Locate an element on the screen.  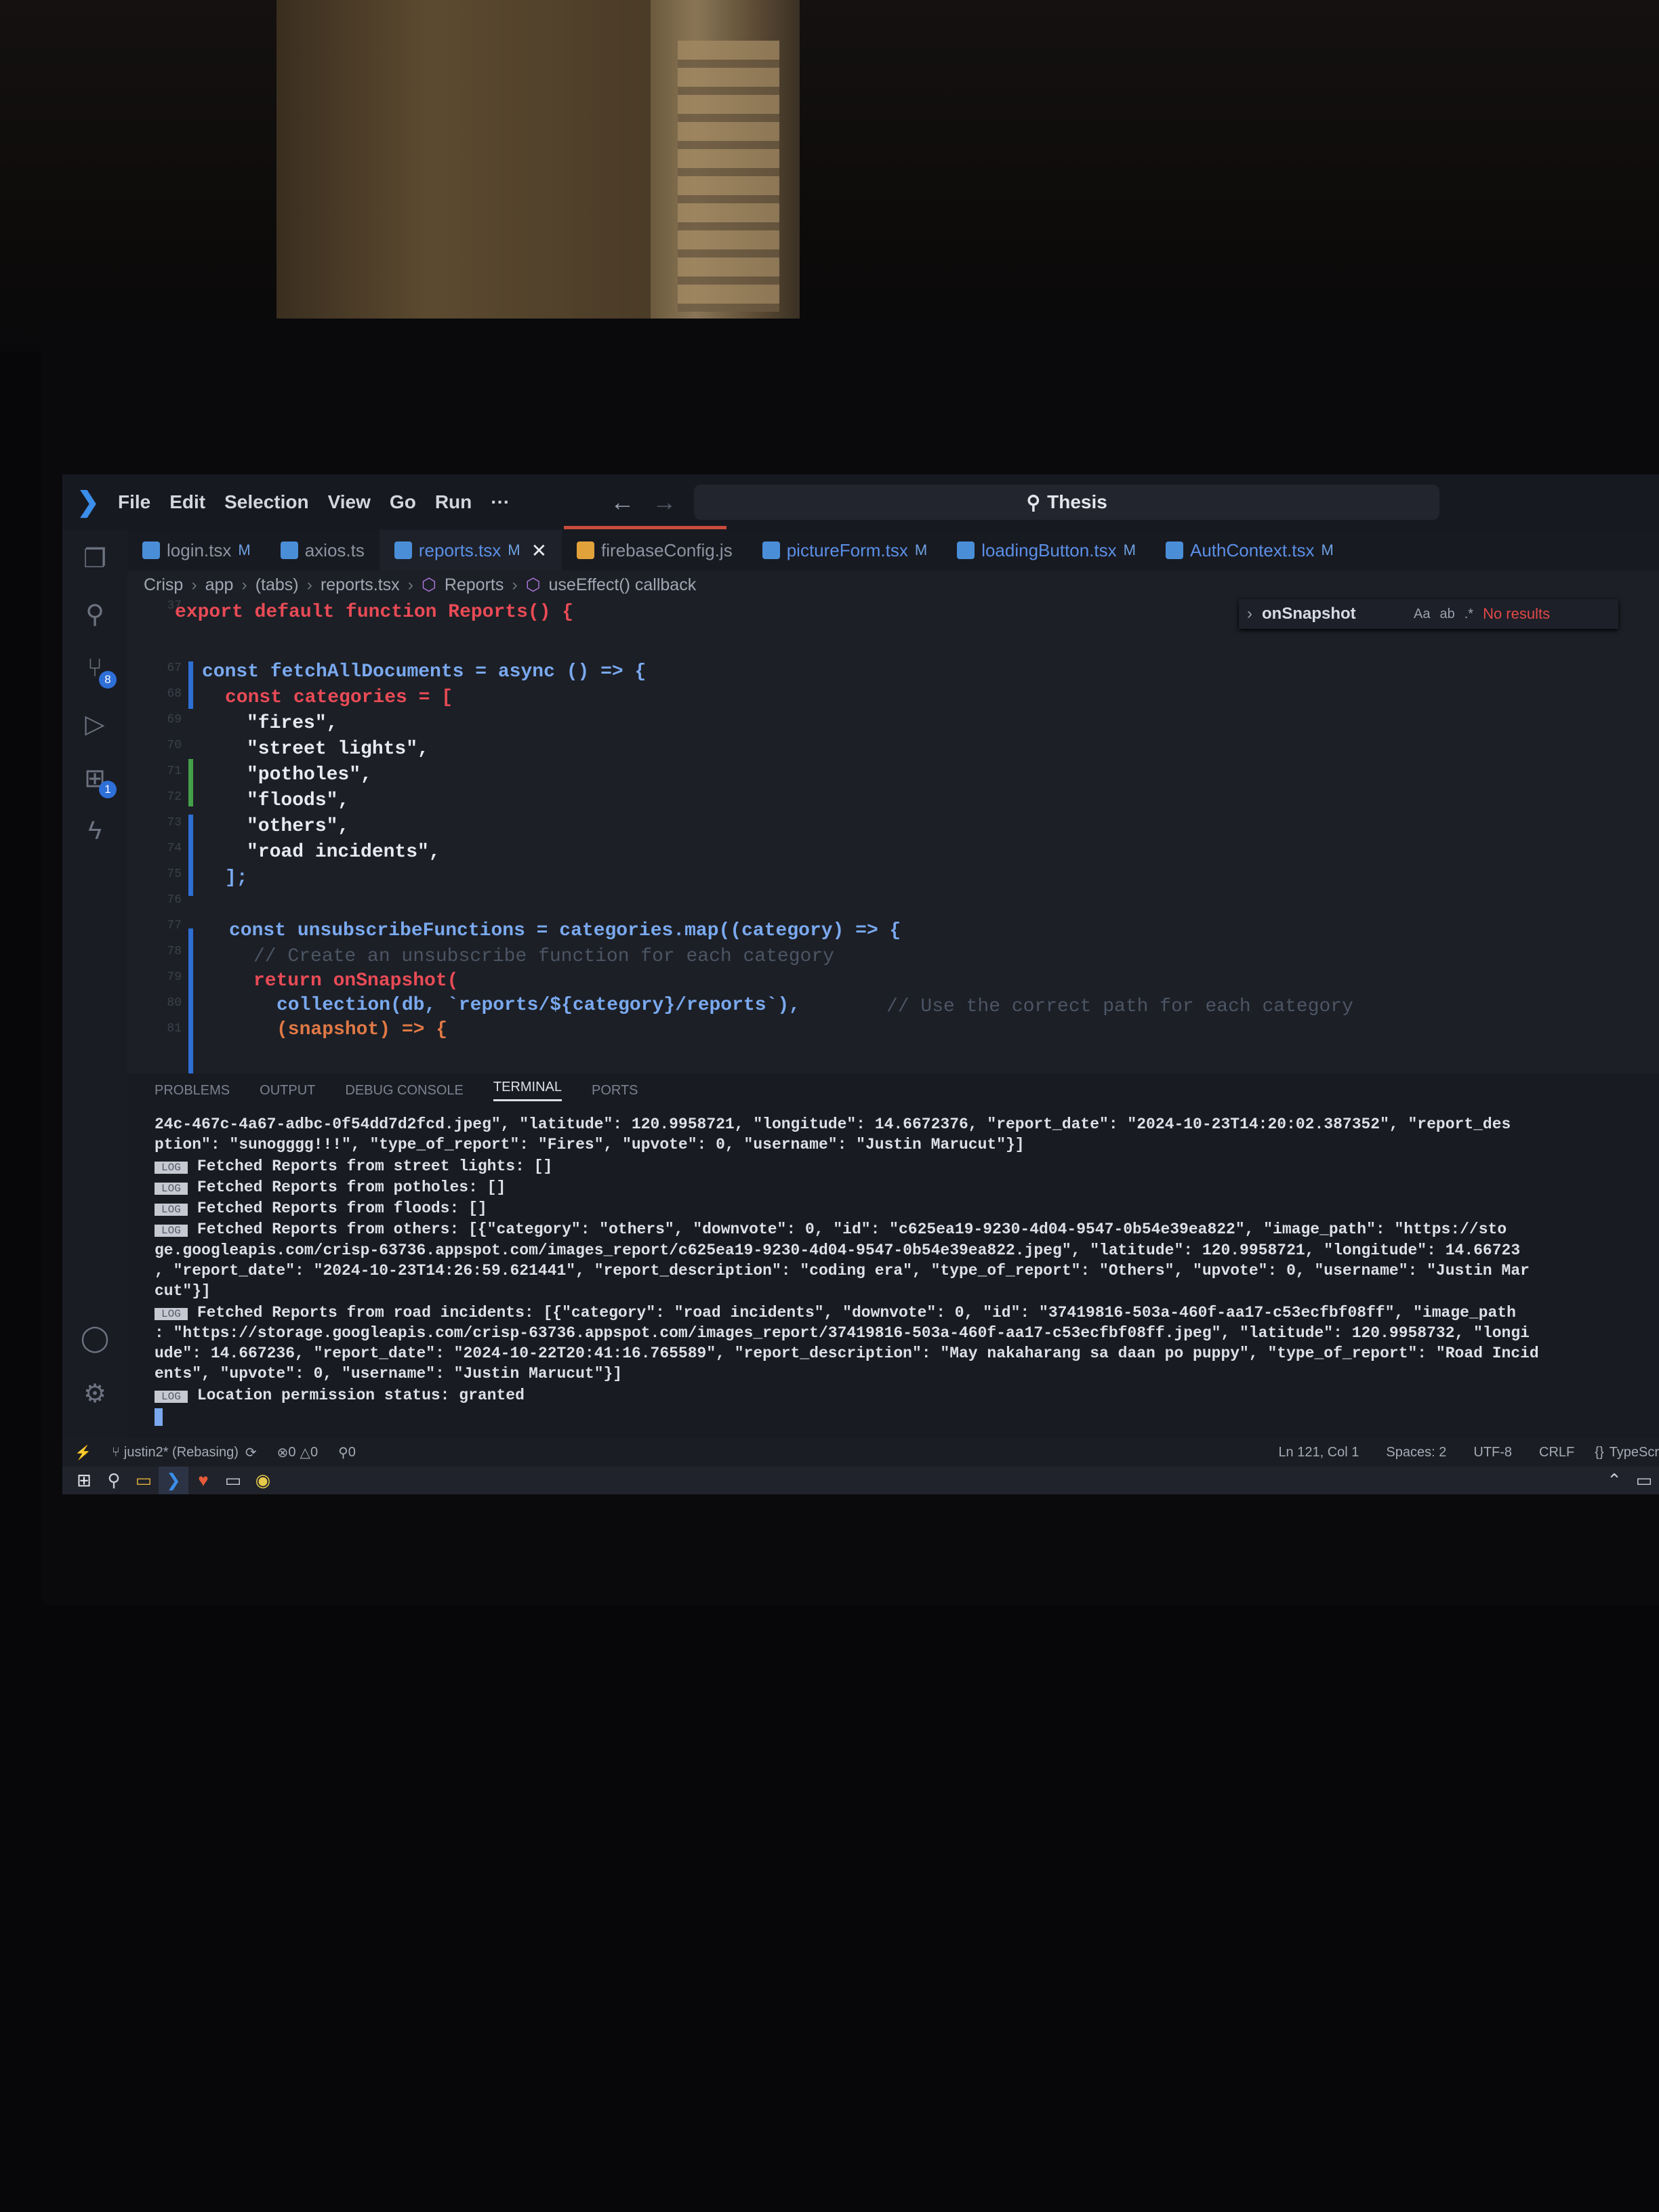
tab-authcontext: AuthContext.tsx M is located at coordinates (1250, 550).